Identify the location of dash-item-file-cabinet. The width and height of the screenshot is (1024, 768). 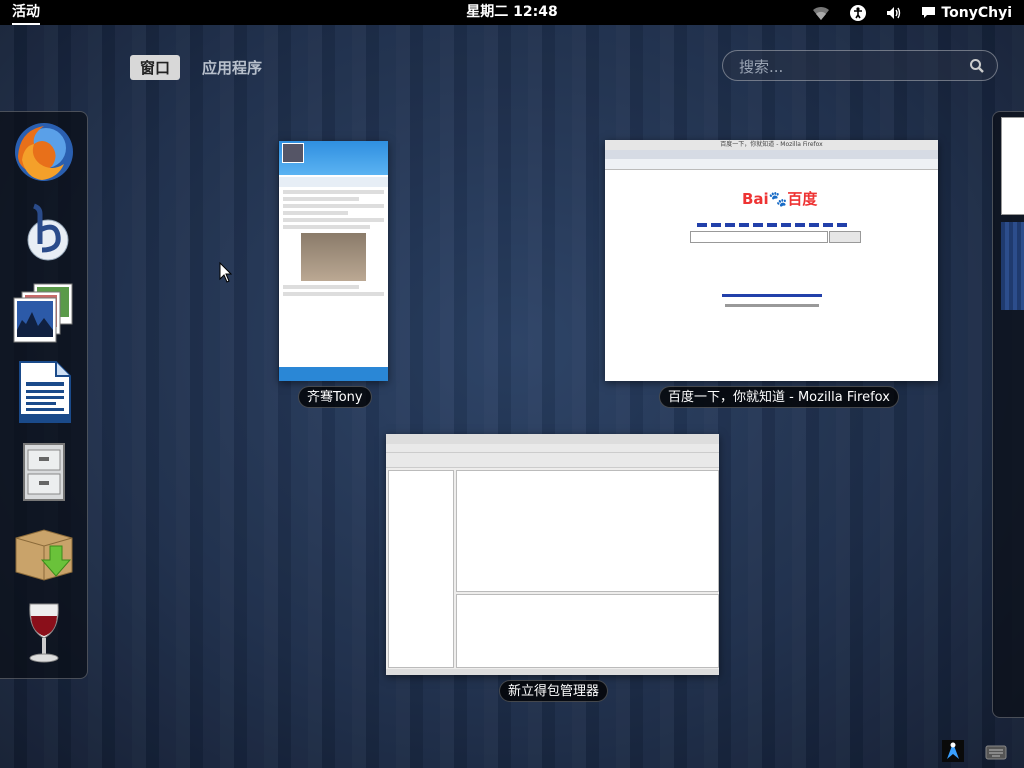
(44, 474).